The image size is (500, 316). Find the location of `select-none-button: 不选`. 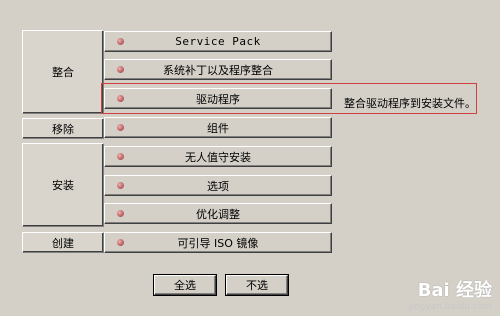

select-none-button: 不选 is located at coordinates (257, 285).